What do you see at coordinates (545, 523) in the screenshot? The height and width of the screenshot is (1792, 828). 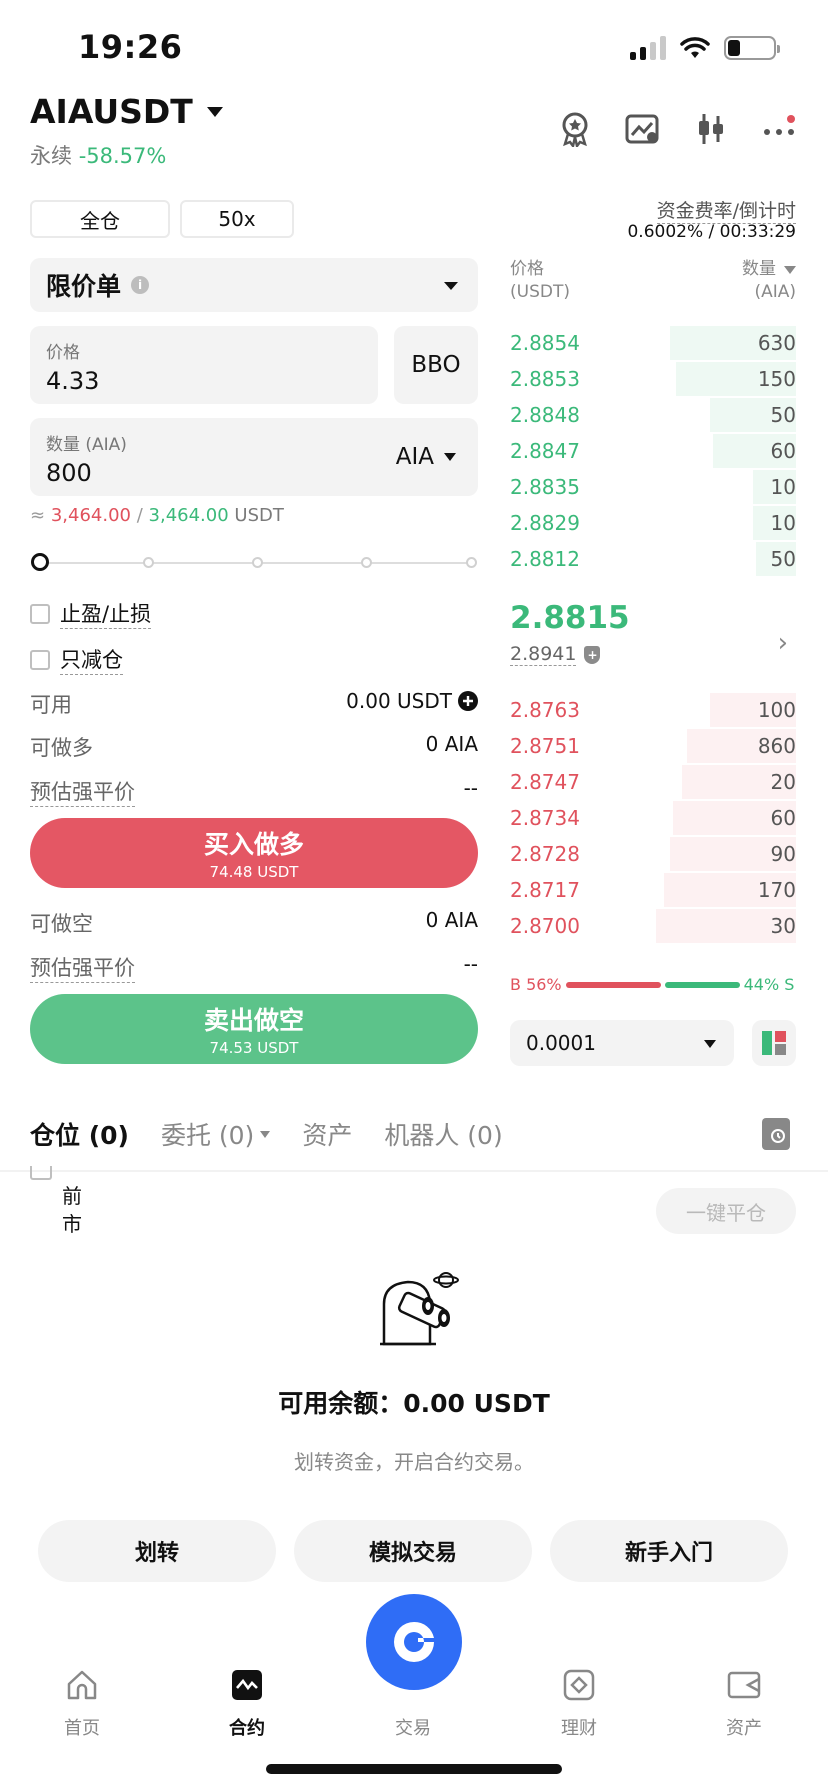 I see `order-price: 2.8829` at bounding box center [545, 523].